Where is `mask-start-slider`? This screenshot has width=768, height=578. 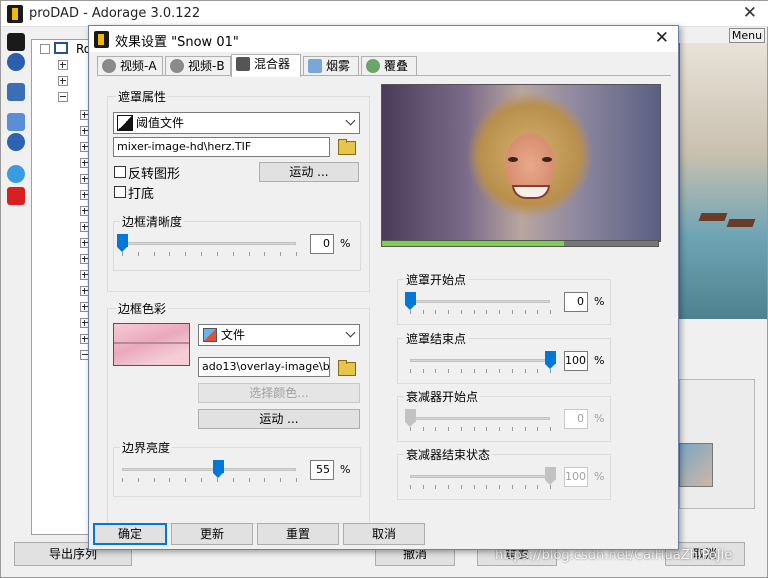 mask-start-slider is located at coordinates (410, 301).